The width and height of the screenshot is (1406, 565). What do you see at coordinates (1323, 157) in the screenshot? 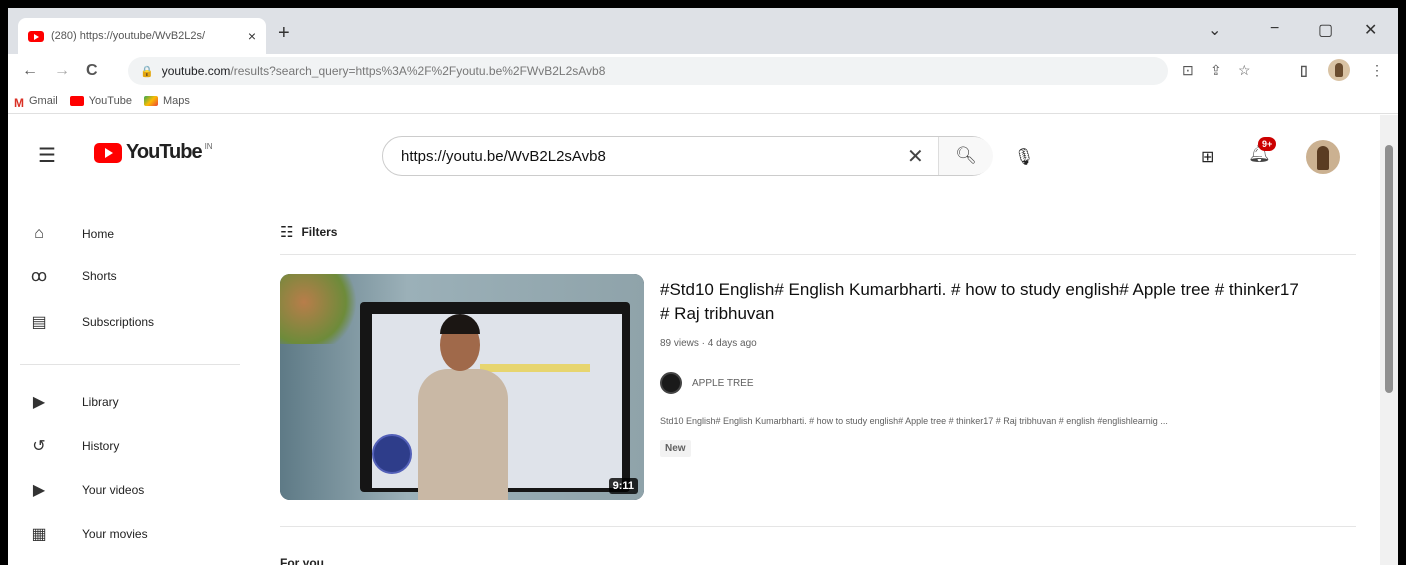
I see `account-avatar` at bounding box center [1323, 157].